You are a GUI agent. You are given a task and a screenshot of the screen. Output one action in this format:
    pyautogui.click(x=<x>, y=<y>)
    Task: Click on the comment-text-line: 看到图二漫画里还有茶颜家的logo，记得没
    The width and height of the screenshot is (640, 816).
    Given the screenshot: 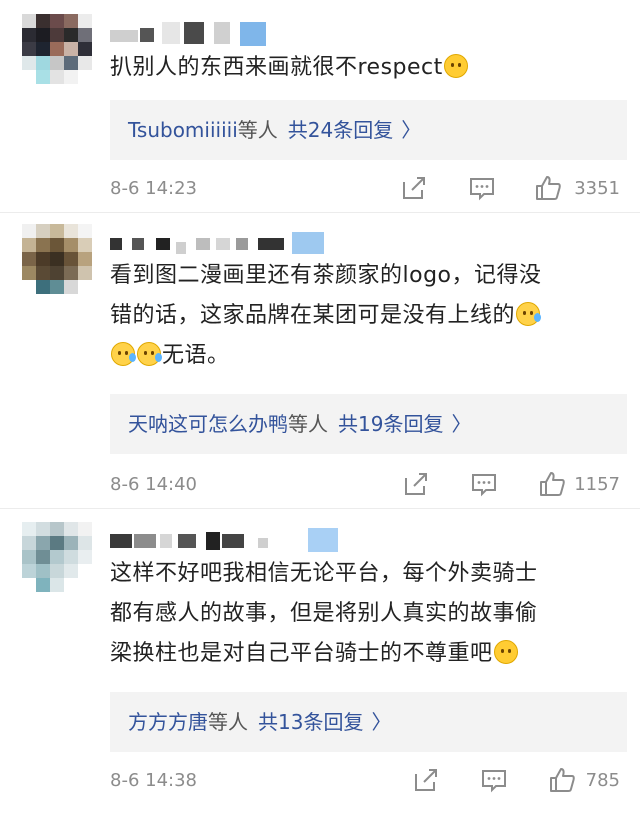 What is the action you would take?
    pyautogui.click(x=326, y=275)
    